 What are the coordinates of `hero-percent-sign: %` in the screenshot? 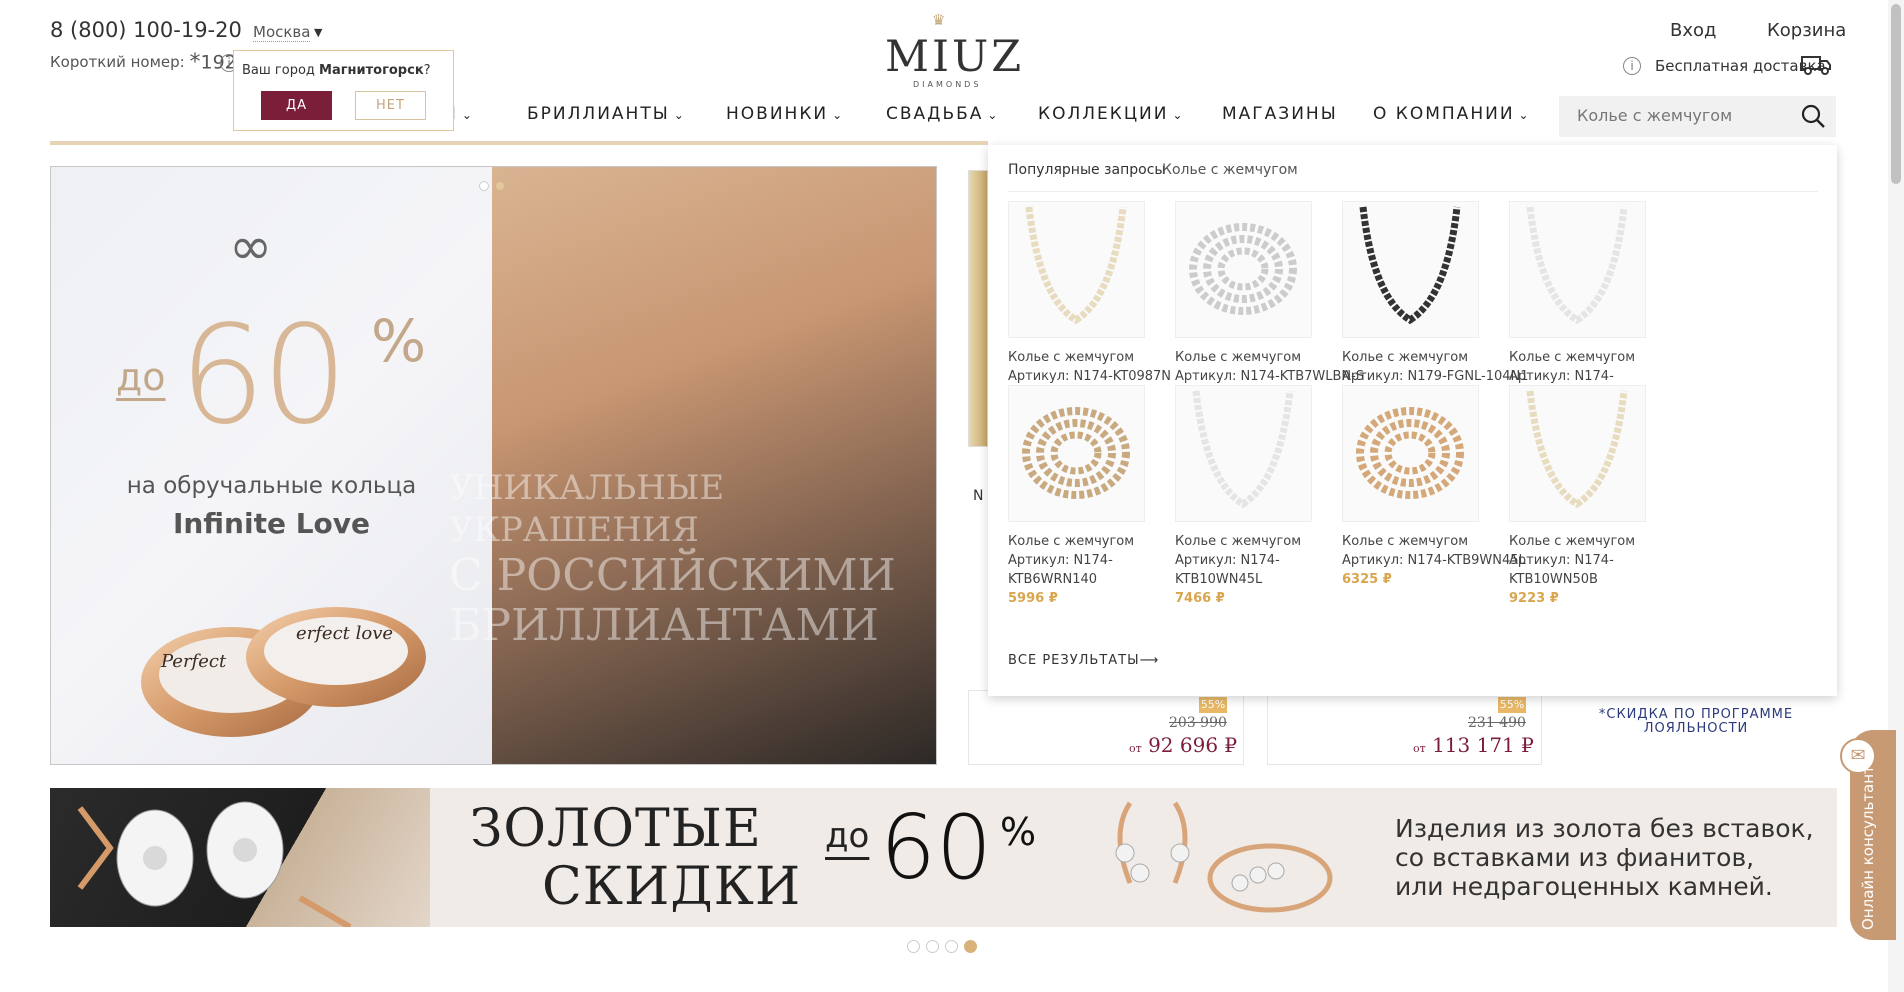 It's located at (399, 341).